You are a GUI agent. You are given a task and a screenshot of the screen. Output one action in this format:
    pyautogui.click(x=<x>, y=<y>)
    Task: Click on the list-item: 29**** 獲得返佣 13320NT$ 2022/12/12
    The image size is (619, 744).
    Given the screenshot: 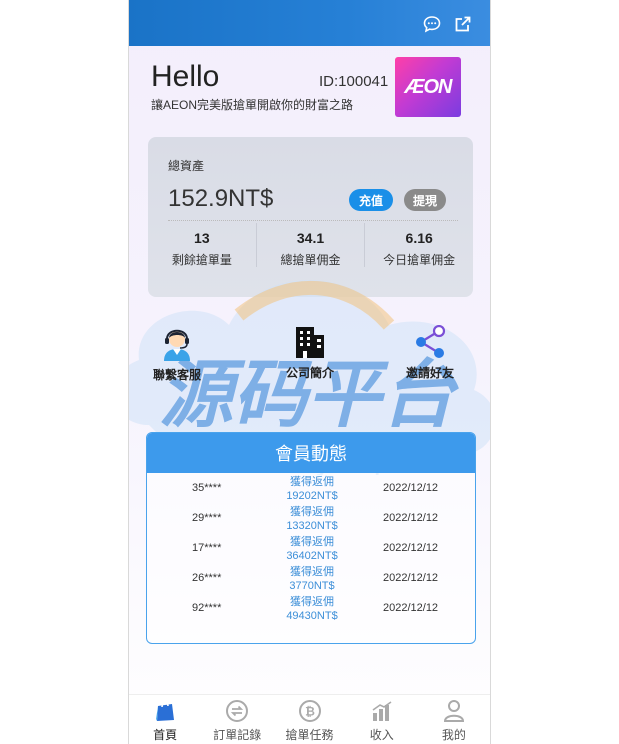 What is the action you would take?
    pyautogui.click(x=311, y=518)
    